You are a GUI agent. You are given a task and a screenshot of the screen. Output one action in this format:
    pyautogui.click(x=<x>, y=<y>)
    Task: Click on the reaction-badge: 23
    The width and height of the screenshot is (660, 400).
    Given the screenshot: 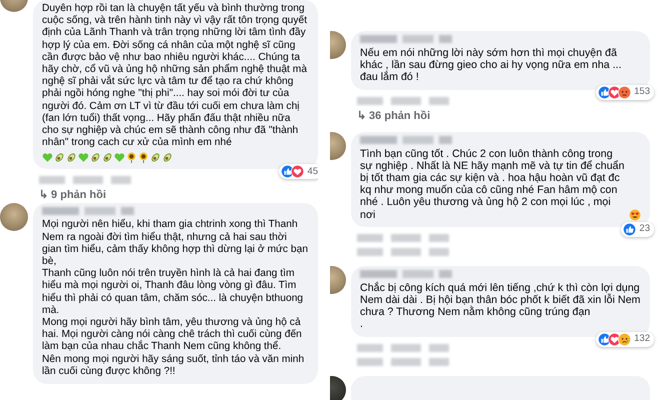 What is the action you would take?
    pyautogui.click(x=637, y=229)
    